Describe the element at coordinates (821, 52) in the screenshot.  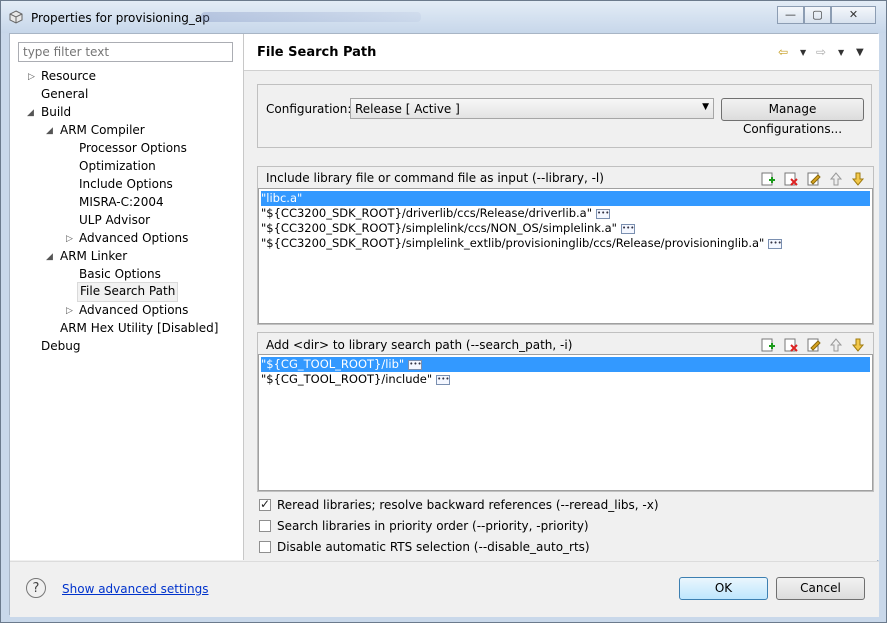
I see `forward-arrow-icon: ⇨` at that location.